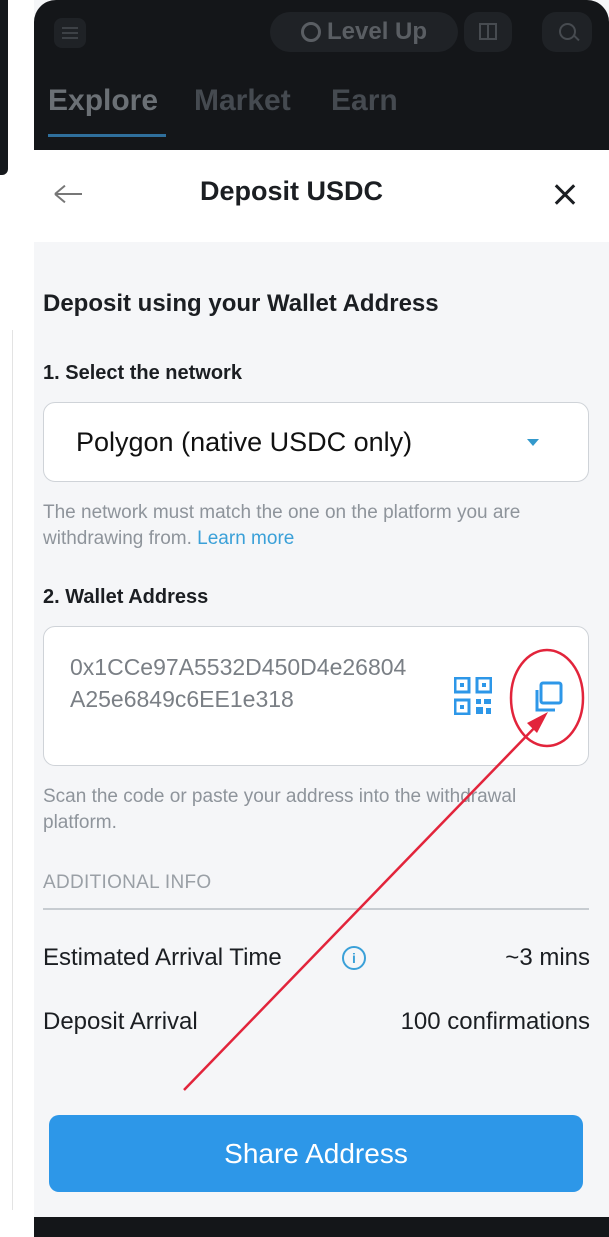 This screenshot has height=1237, width=609. What do you see at coordinates (316, 1153) in the screenshot?
I see `share-address-button: Share Address` at bounding box center [316, 1153].